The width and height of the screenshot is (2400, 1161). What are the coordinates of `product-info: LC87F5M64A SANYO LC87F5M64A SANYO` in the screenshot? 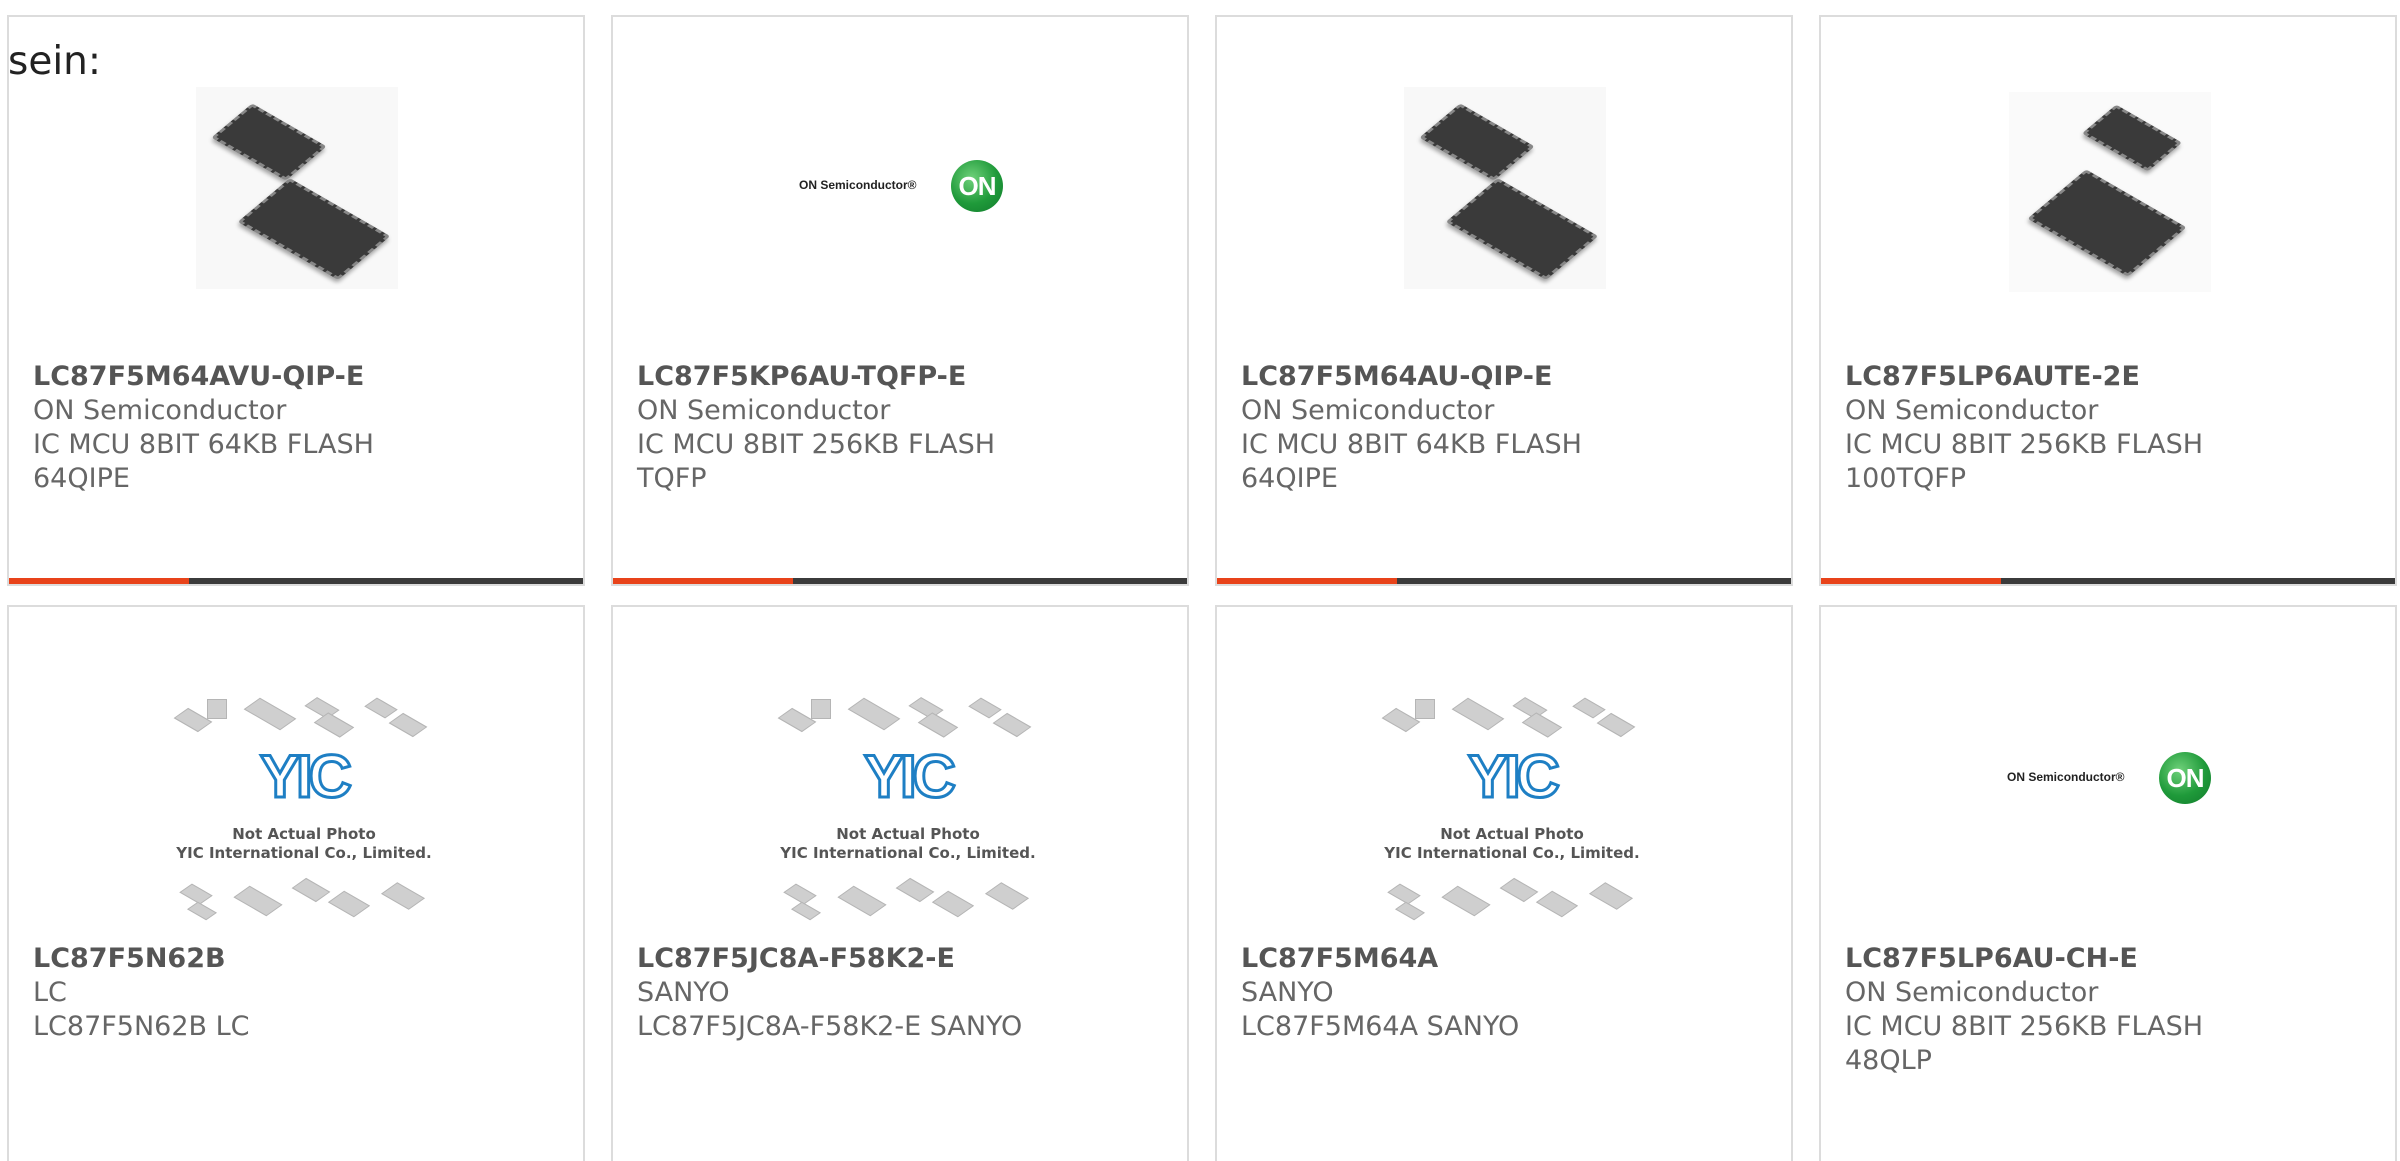 It's located at (1504, 993).